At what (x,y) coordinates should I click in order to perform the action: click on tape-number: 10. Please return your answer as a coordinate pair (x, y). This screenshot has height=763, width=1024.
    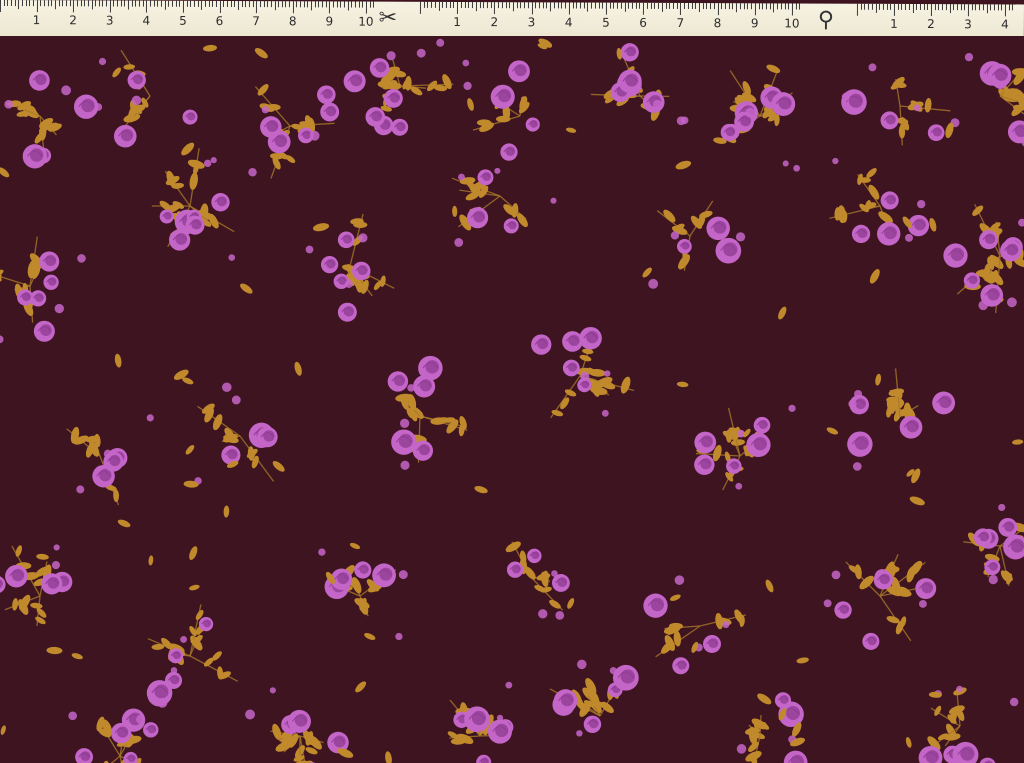
    Looking at the image, I should click on (792, 23).